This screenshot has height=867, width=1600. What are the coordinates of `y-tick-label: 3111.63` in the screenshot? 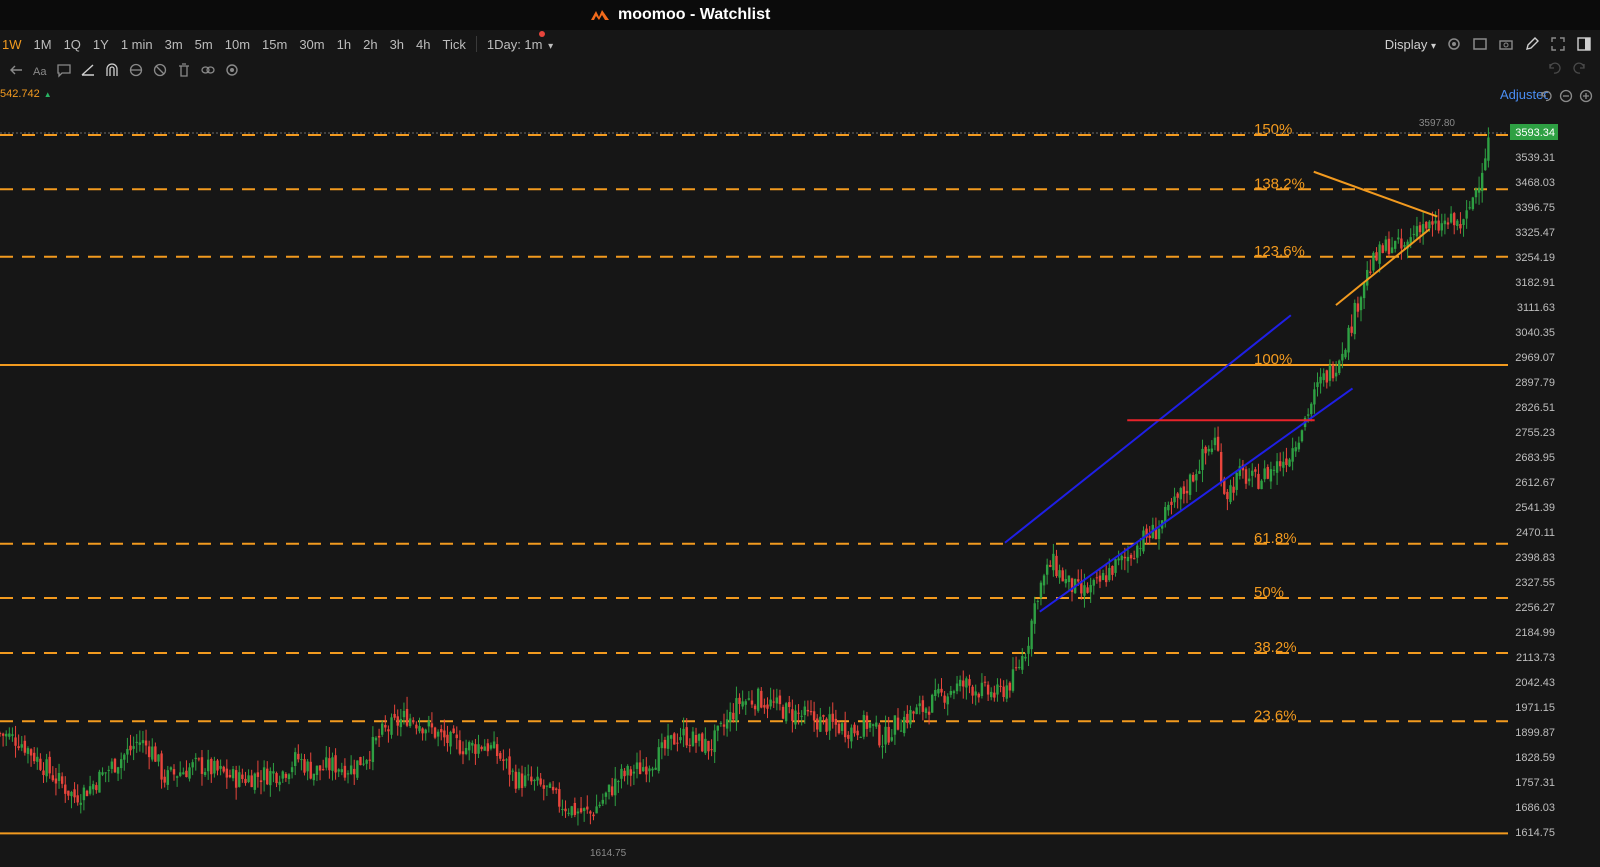 It's located at (1536, 308).